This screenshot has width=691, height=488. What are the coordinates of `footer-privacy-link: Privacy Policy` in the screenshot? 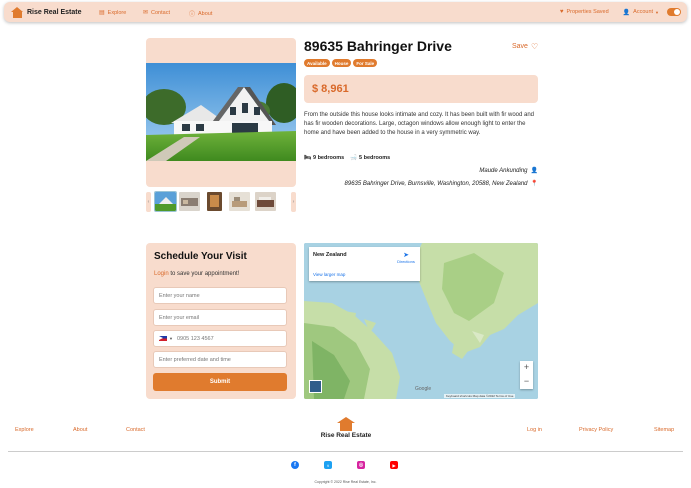 It's located at (596, 430).